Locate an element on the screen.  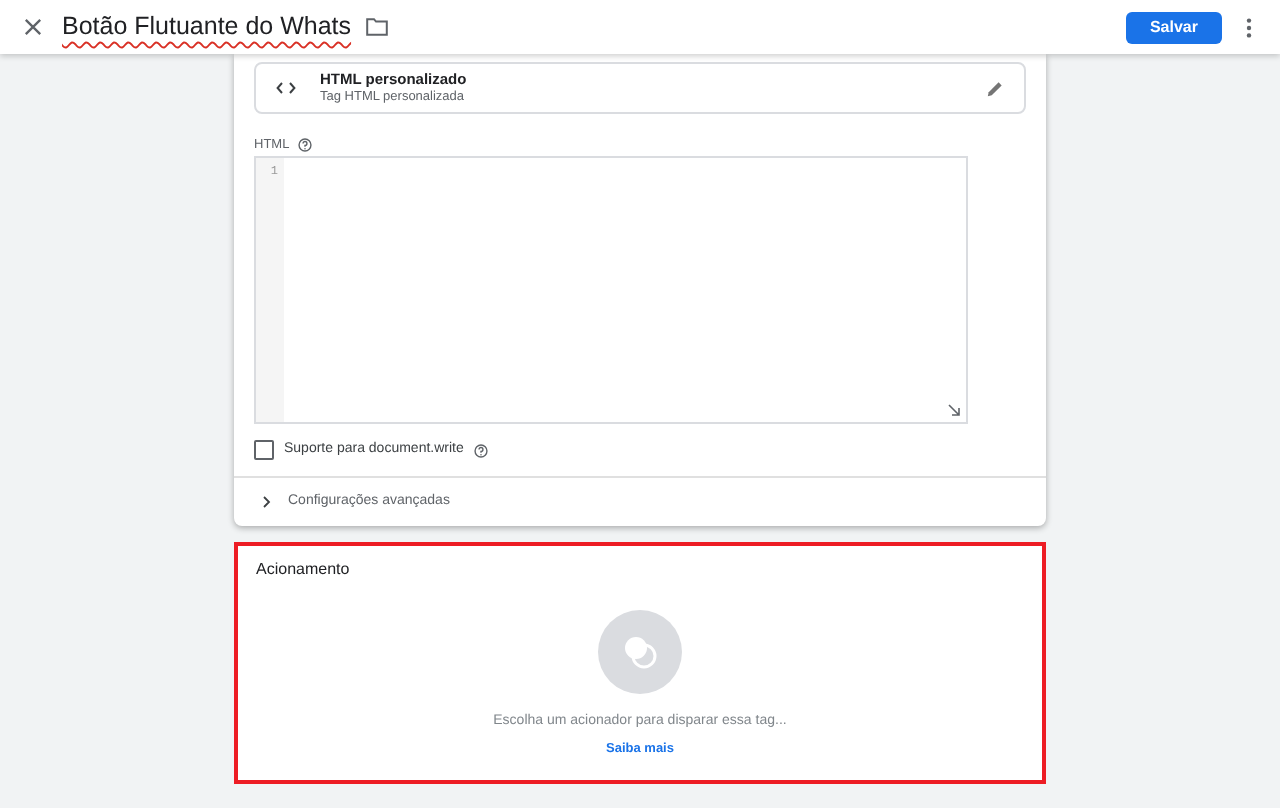
overlapping-circles-icon is located at coordinates (640, 652).